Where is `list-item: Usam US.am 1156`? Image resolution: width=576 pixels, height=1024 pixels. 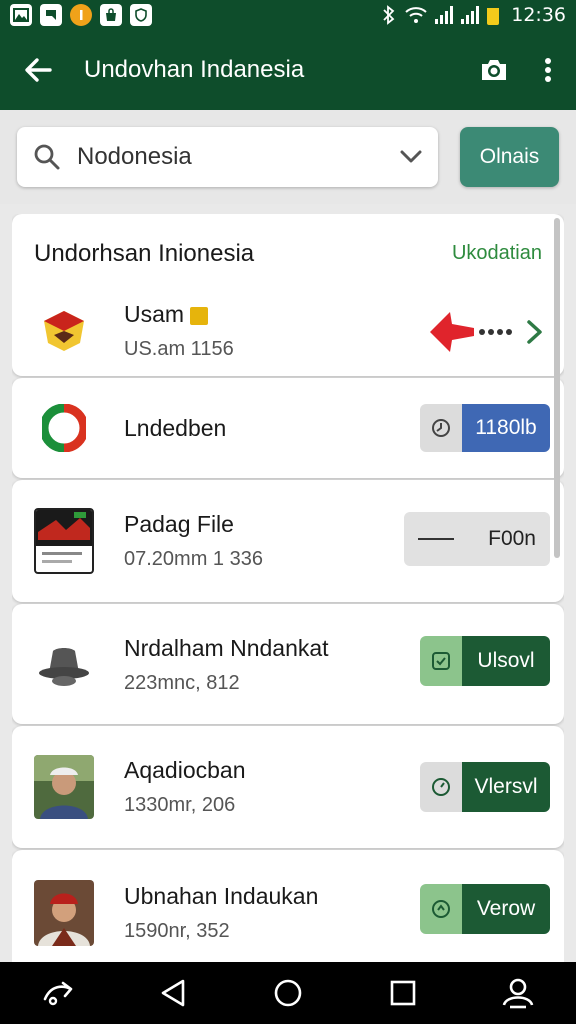 list-item: Usam US.am 1156 is located at coordinates (288, 331).